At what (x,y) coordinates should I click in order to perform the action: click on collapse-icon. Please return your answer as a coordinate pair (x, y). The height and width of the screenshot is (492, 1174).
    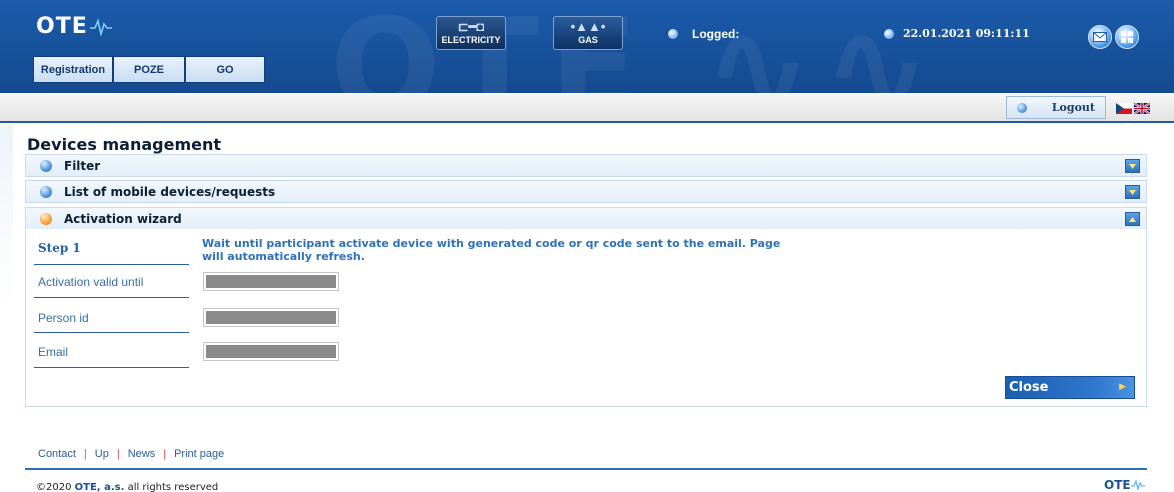
    Looking at the image, I should click on (1132, 219).